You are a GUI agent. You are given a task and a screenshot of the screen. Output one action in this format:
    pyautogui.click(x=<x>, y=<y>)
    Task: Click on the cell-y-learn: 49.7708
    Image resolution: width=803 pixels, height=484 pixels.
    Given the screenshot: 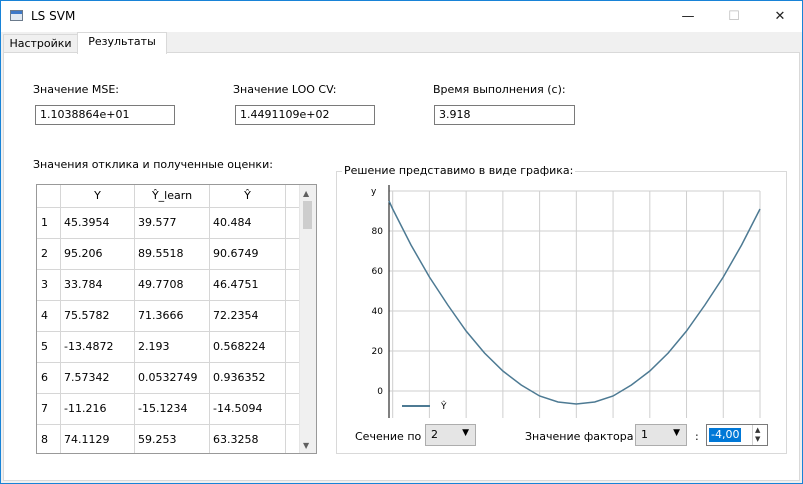 What is the action you would take?
    pyautogui.click(x=172, y=285)
    